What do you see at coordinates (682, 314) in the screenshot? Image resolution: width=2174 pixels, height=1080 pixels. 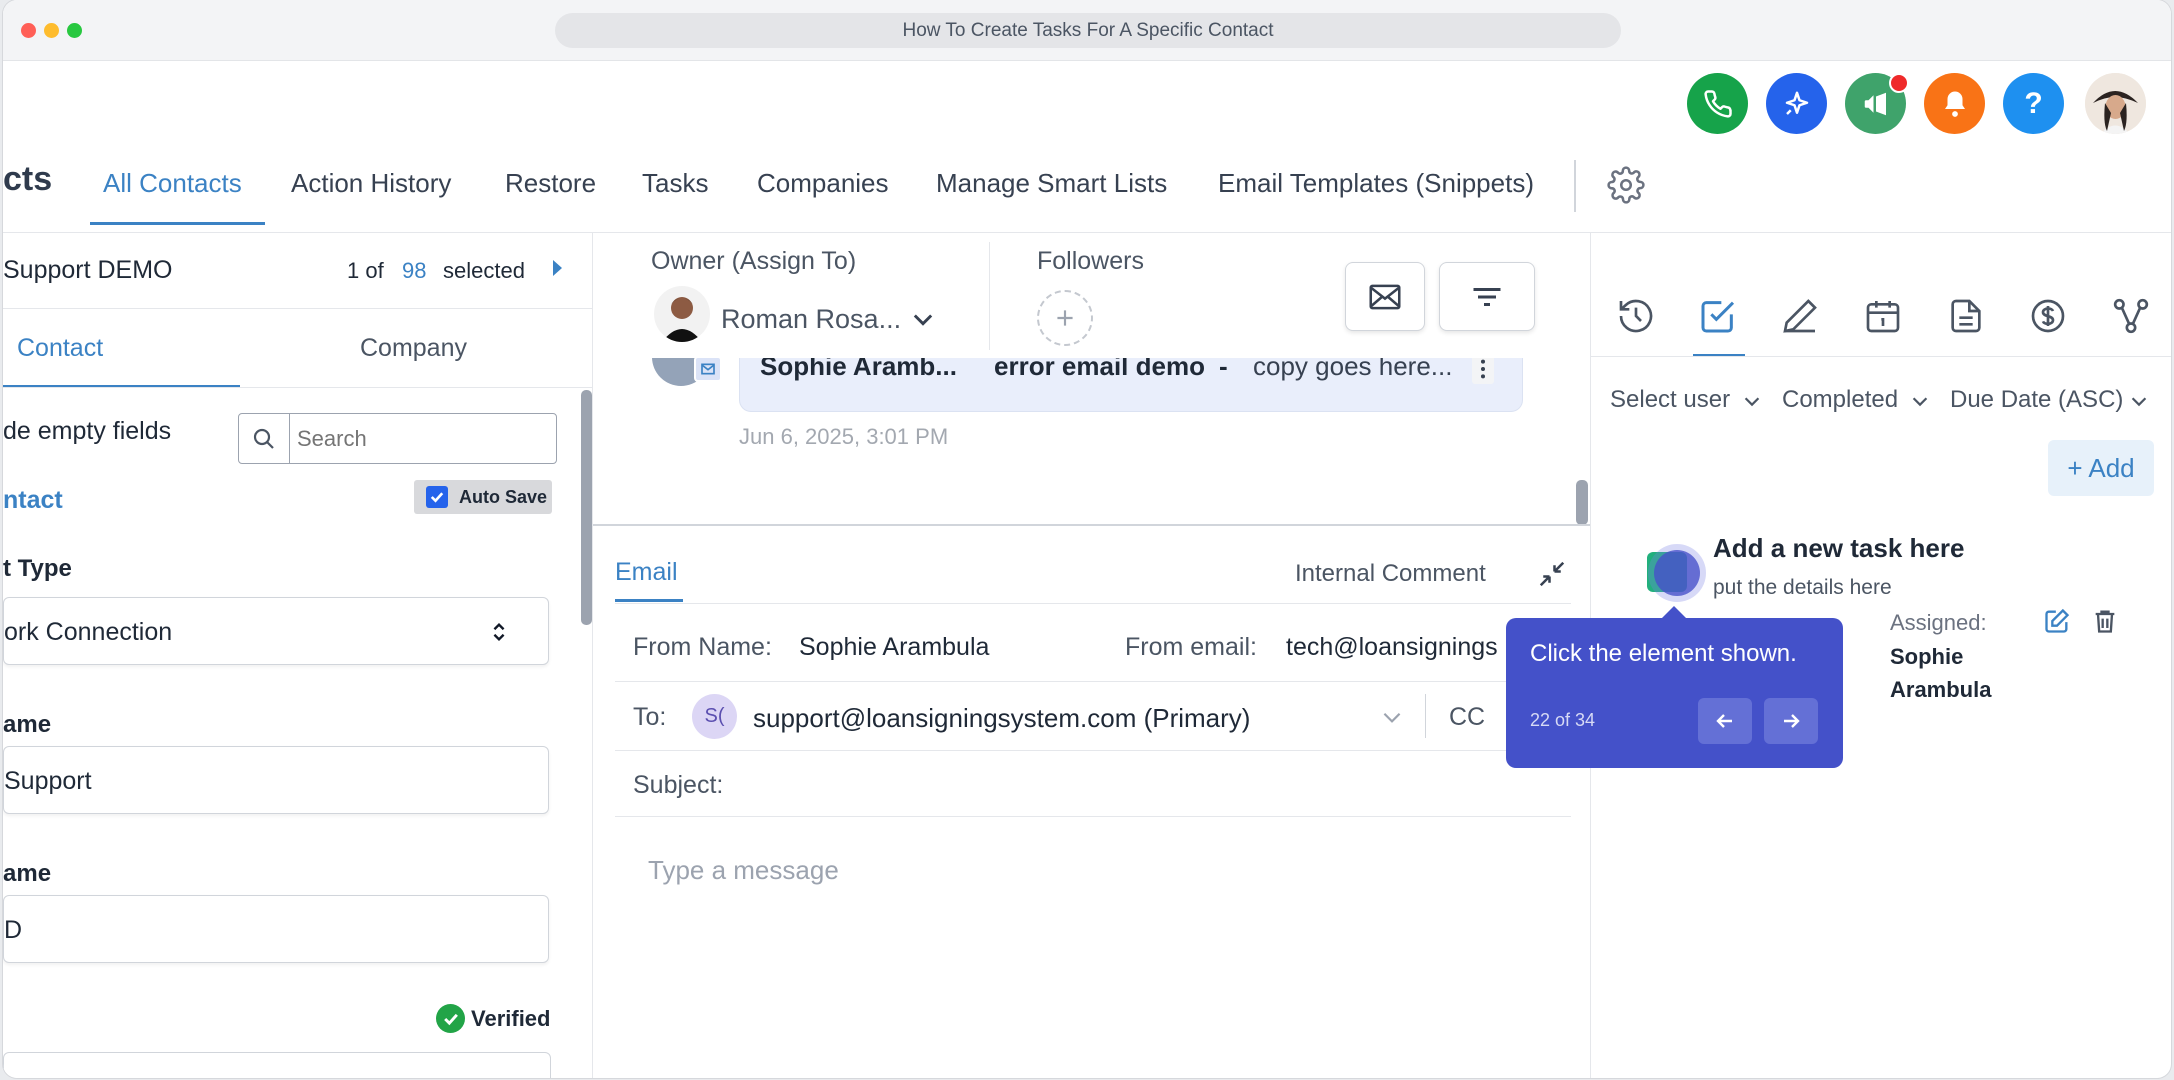 I see `owner-avatar` at bounding box center [682, 314].